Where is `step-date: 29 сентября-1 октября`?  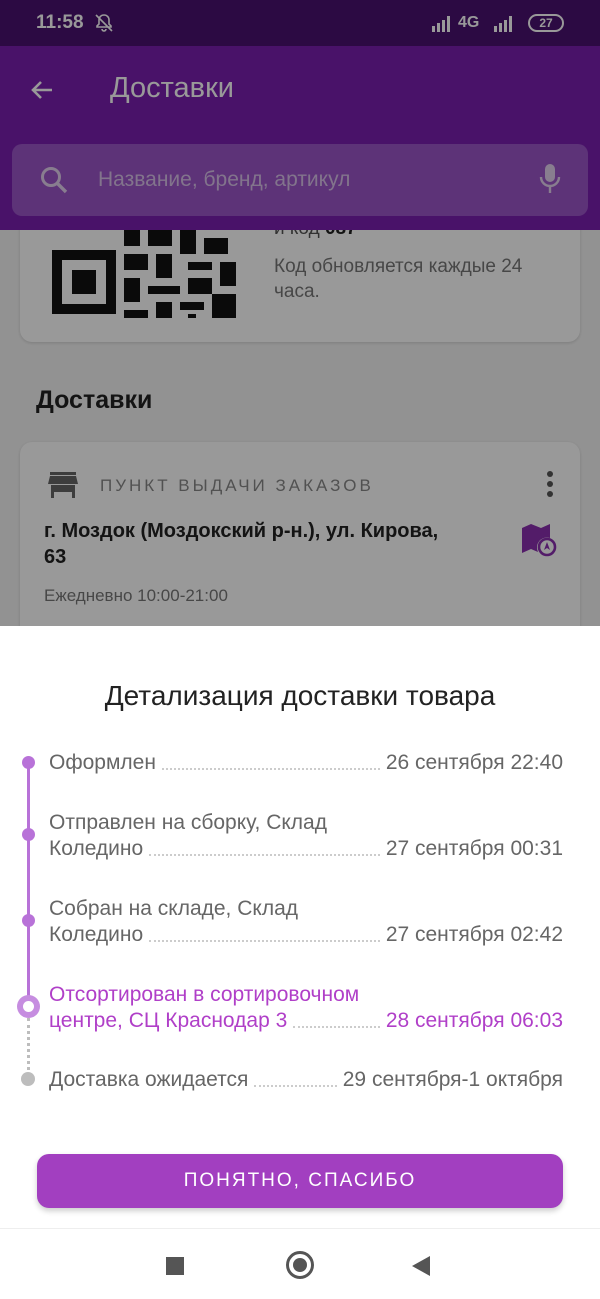
step-date: 29 сентября-1 октября is located at coordinates (452, 1079).